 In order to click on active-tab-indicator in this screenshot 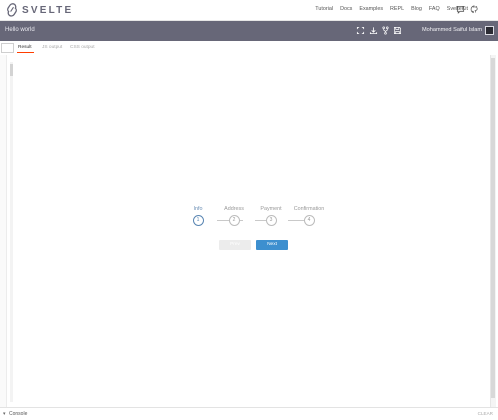, I will do `click(25, 52)`.